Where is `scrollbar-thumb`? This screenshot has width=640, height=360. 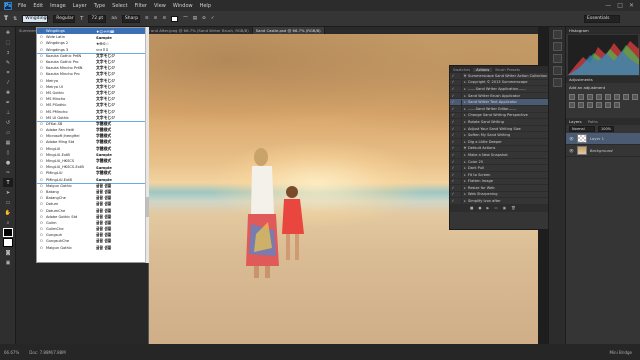 scrollbar-thumb is located at coordinates (147, 207).